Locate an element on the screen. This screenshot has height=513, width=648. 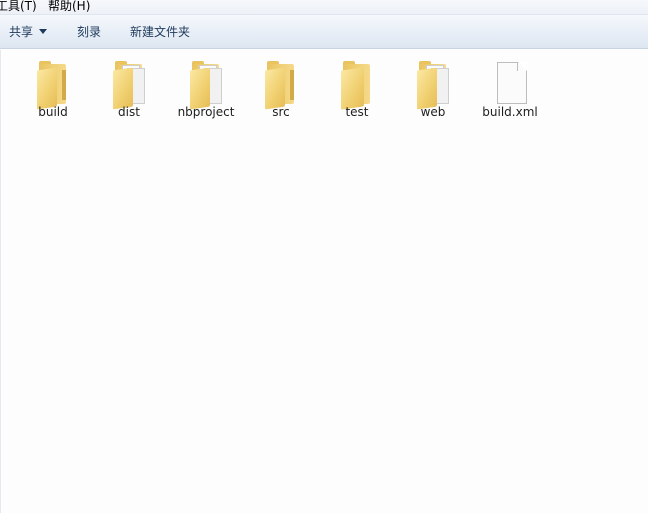
command-toolbar: 共享 刻录 新建文件夹 is located at coordinates (324, 32).